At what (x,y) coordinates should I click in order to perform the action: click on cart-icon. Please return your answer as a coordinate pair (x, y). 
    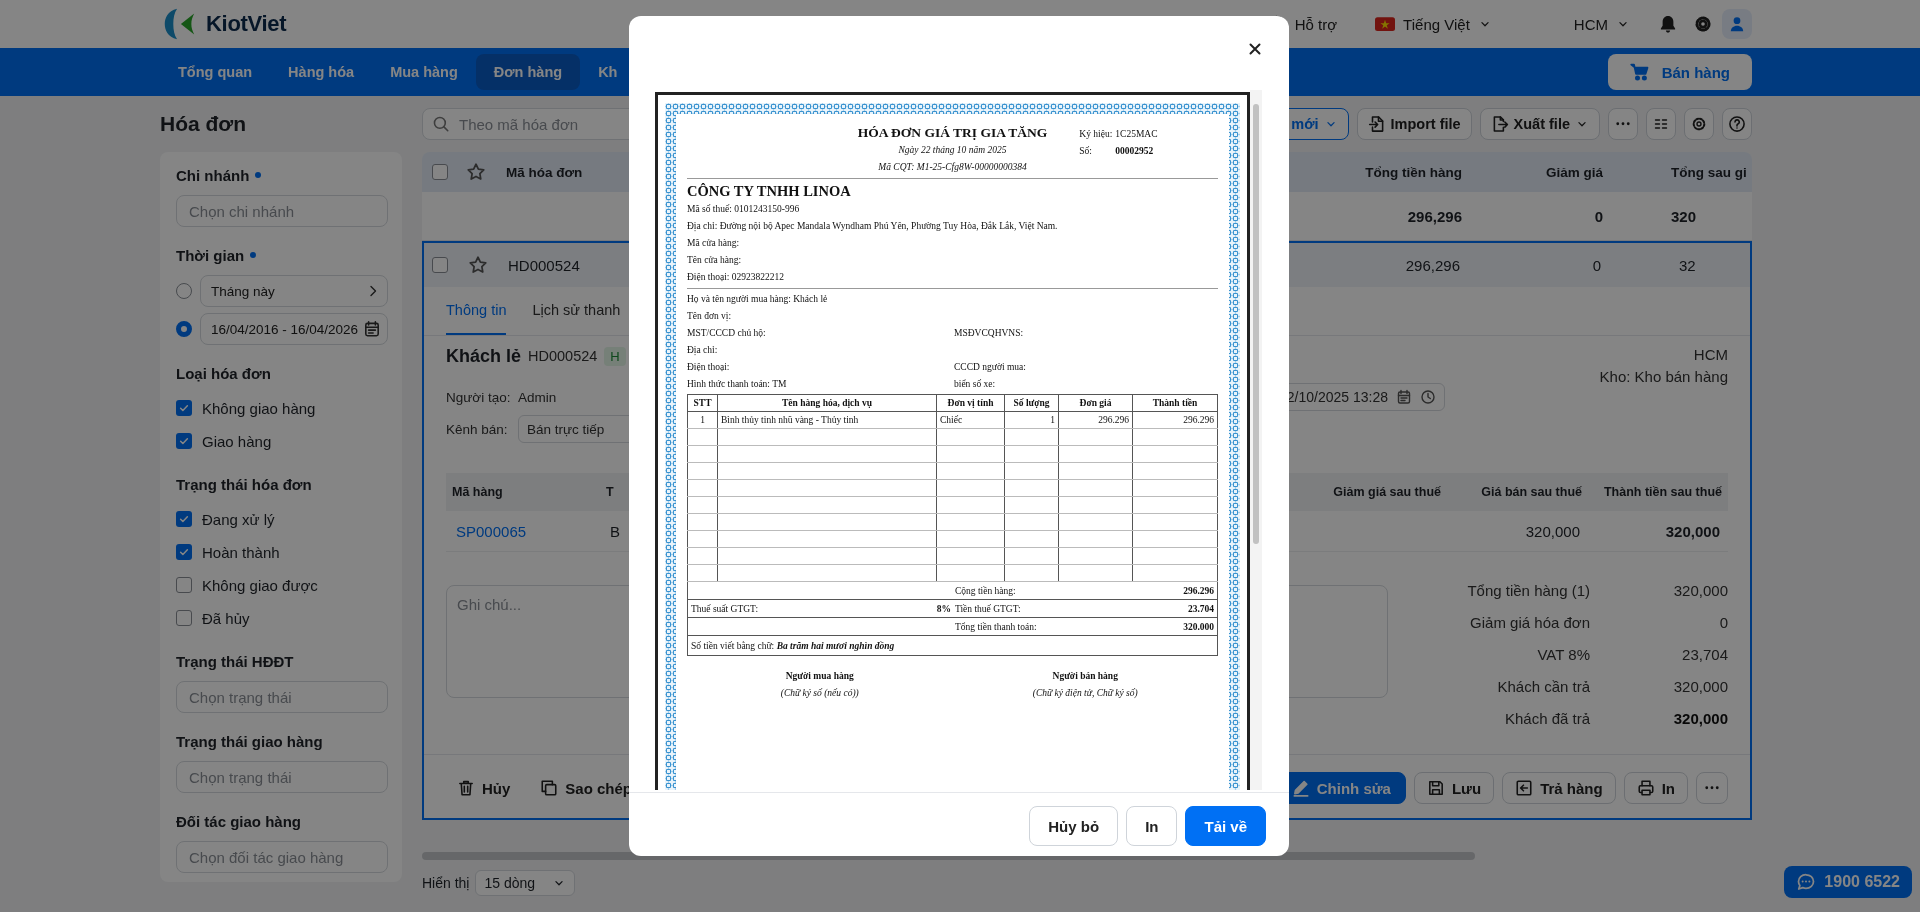
    Looking at the image, I should click on (1639, 72).